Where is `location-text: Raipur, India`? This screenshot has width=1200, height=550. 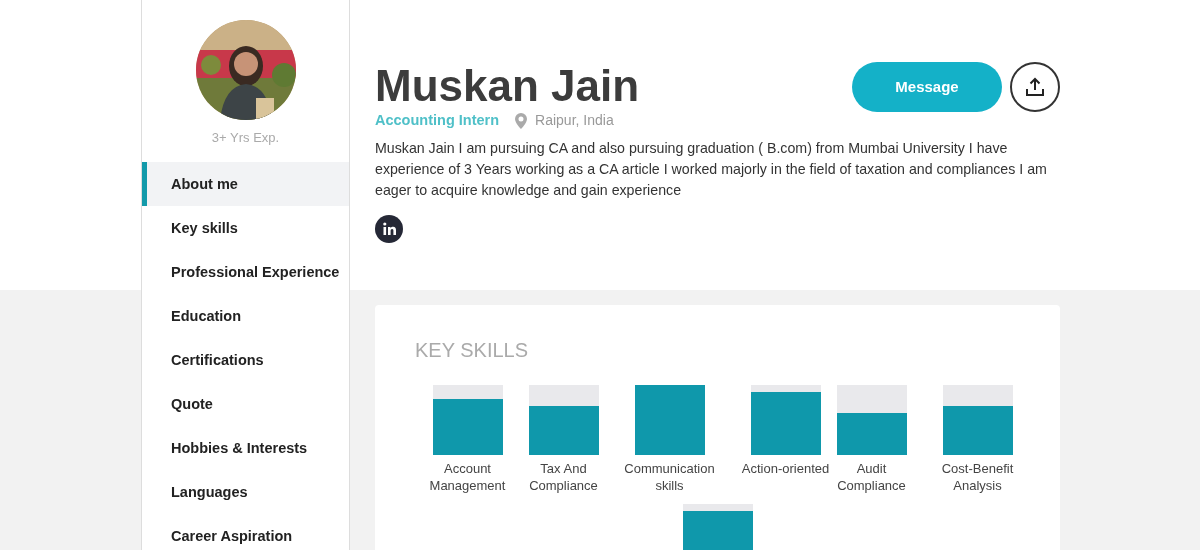
location-text: Raipur, India is located at coordinates (574, 121).